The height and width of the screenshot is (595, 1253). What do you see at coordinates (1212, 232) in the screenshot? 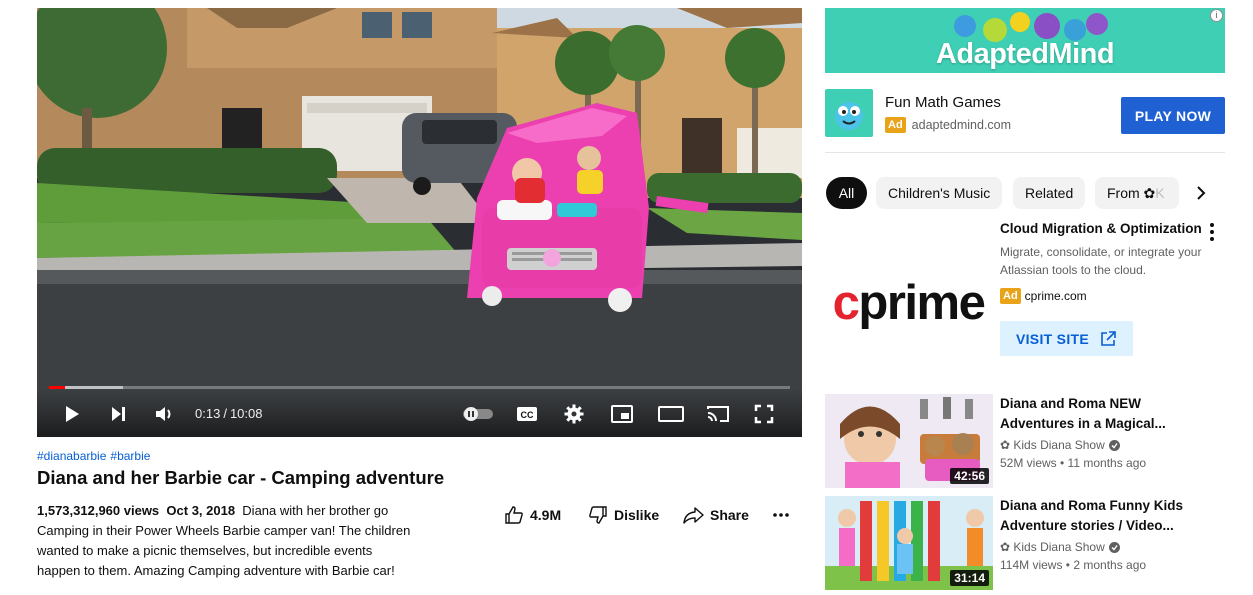
I see `ad2-more-button` at bounding box center [1212, 232].